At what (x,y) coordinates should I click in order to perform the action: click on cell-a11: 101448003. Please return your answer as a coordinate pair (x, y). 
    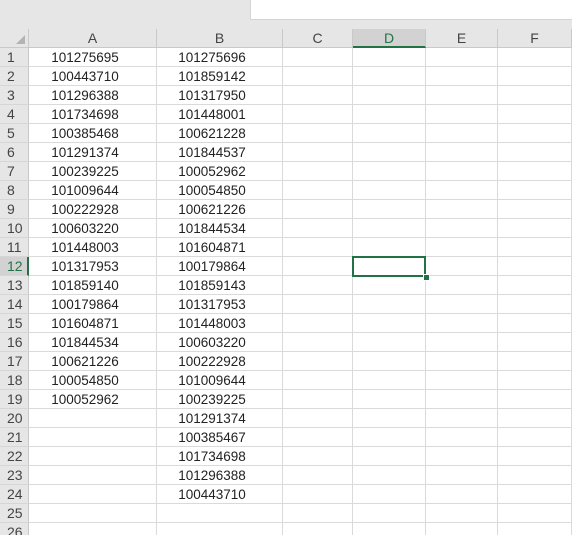
    Looking at the image, I should click on (85, 247).